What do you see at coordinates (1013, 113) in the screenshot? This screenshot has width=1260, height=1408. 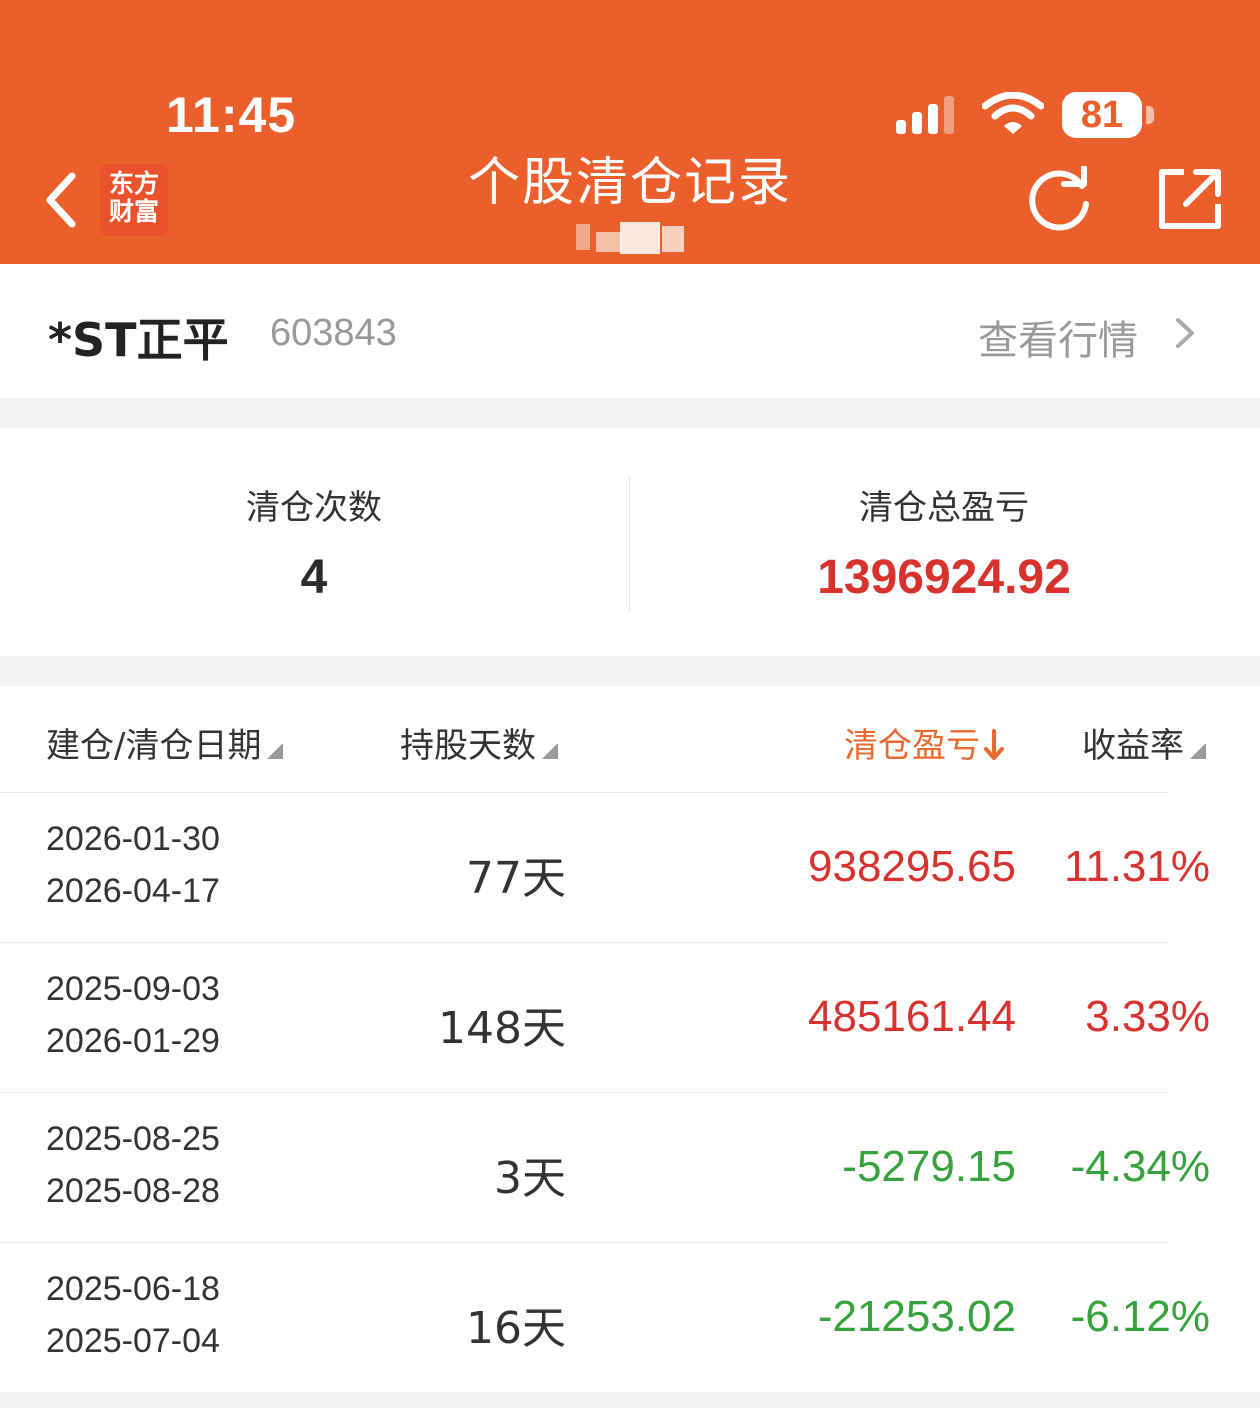 I see `wifi-icon` at bounding box center [1013, 113].